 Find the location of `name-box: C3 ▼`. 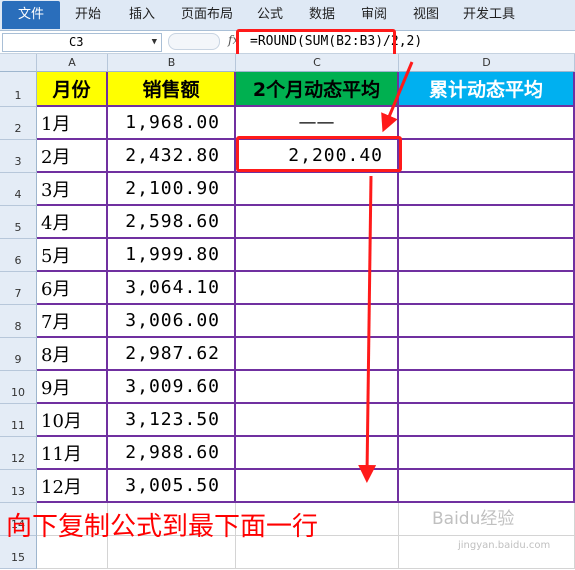

name-box: C3 ▼ is located at coordinates (82, 42).